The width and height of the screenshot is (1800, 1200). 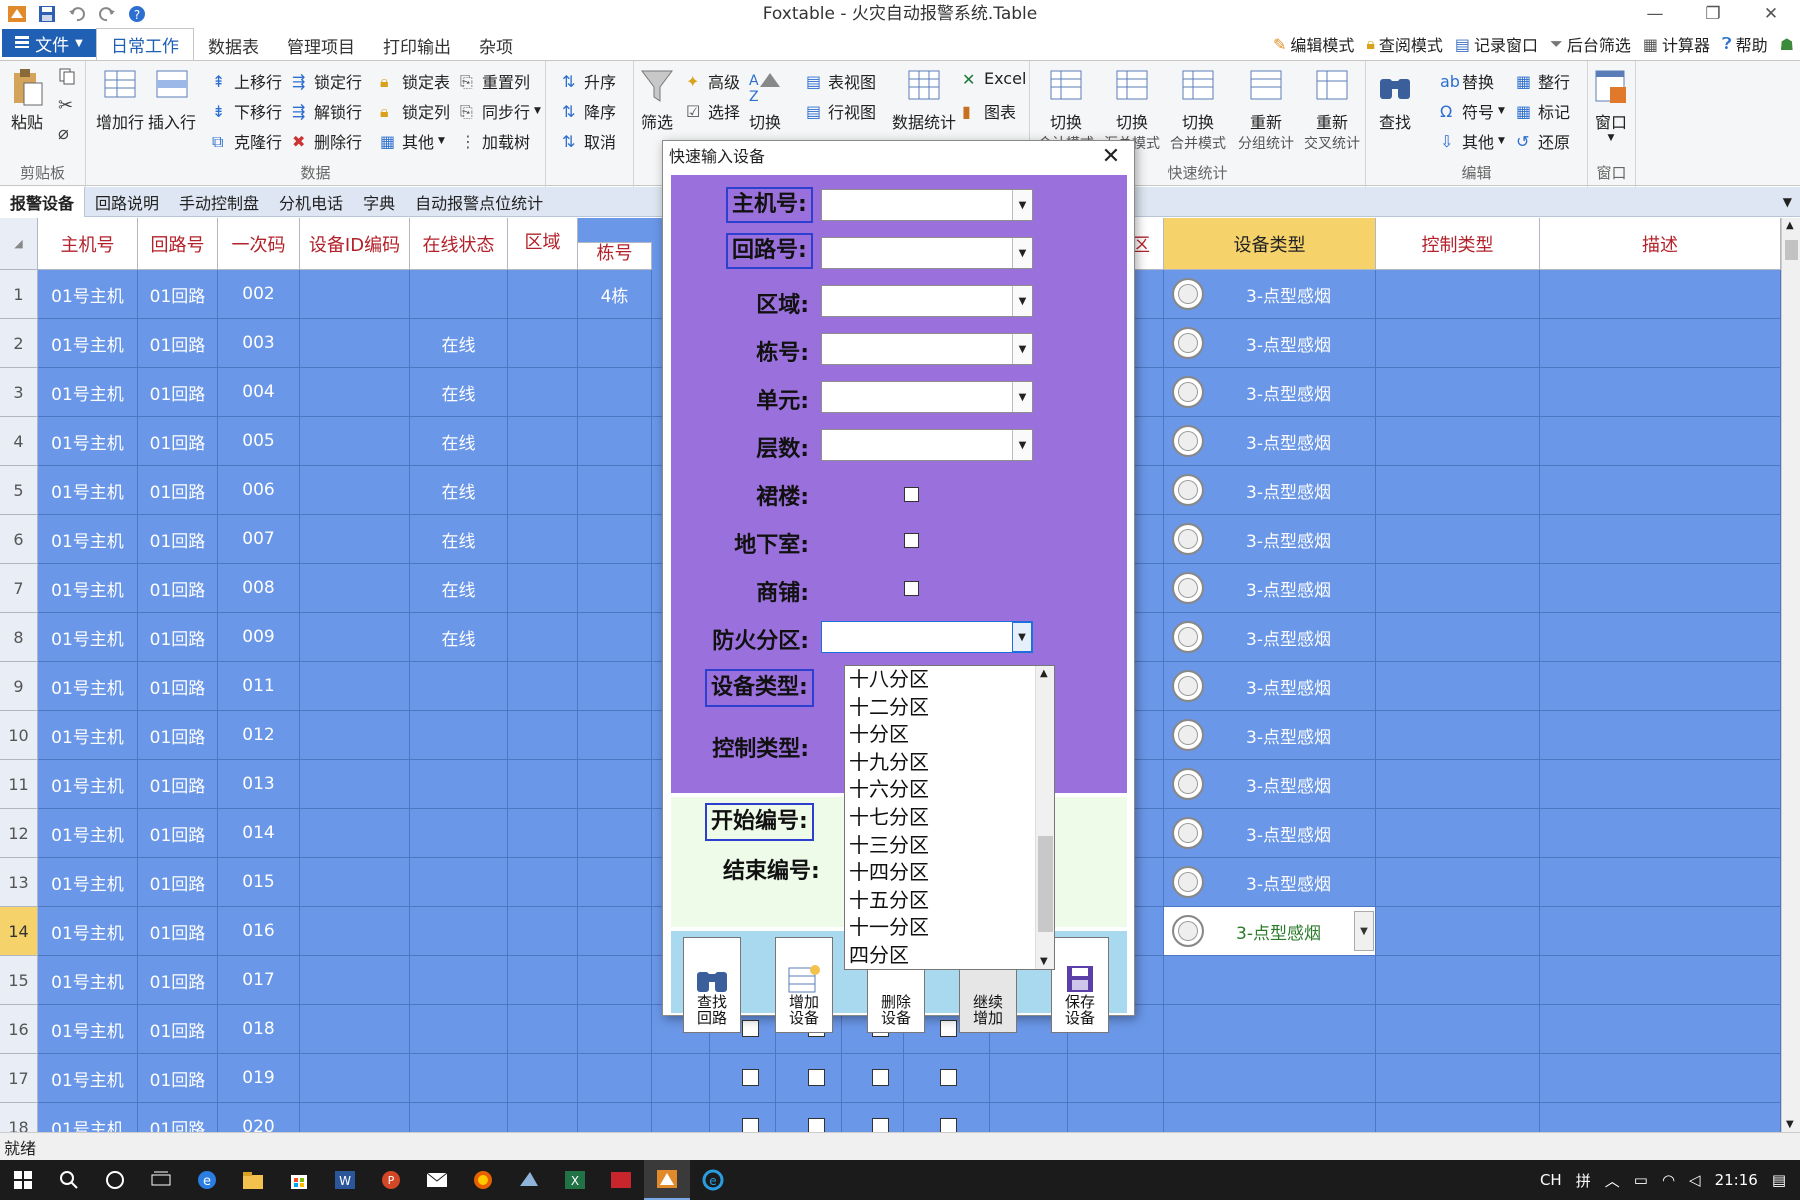 I want to click on chevron-down-icon: ▼, so click(x=1022, y=205).